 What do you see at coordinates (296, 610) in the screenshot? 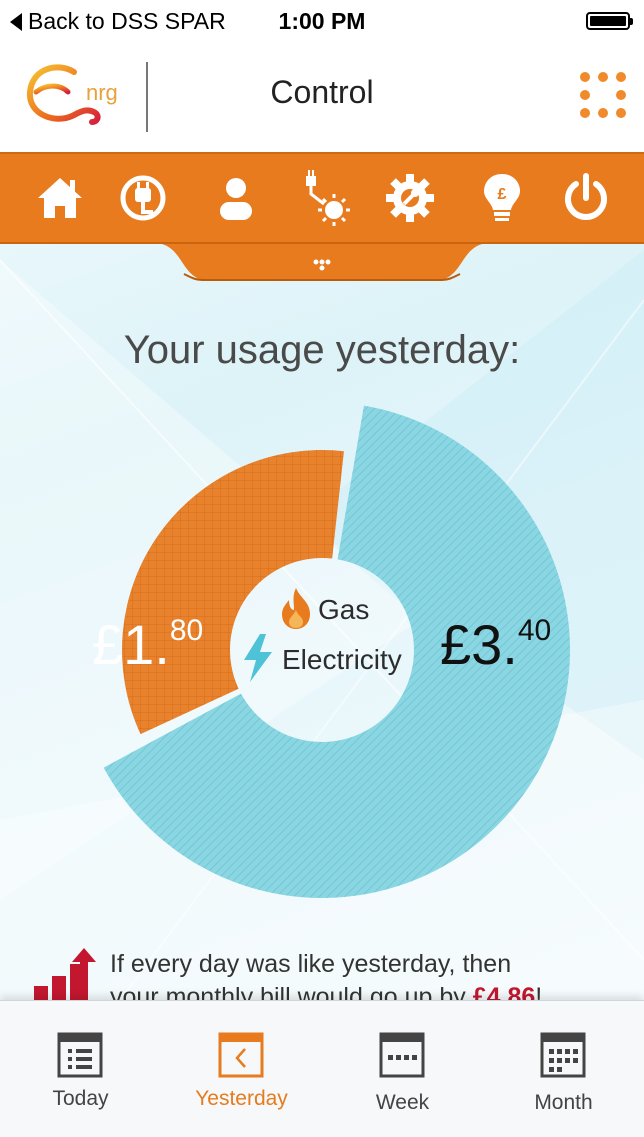
I see `flame-icon` at bounding box center [296, 610].